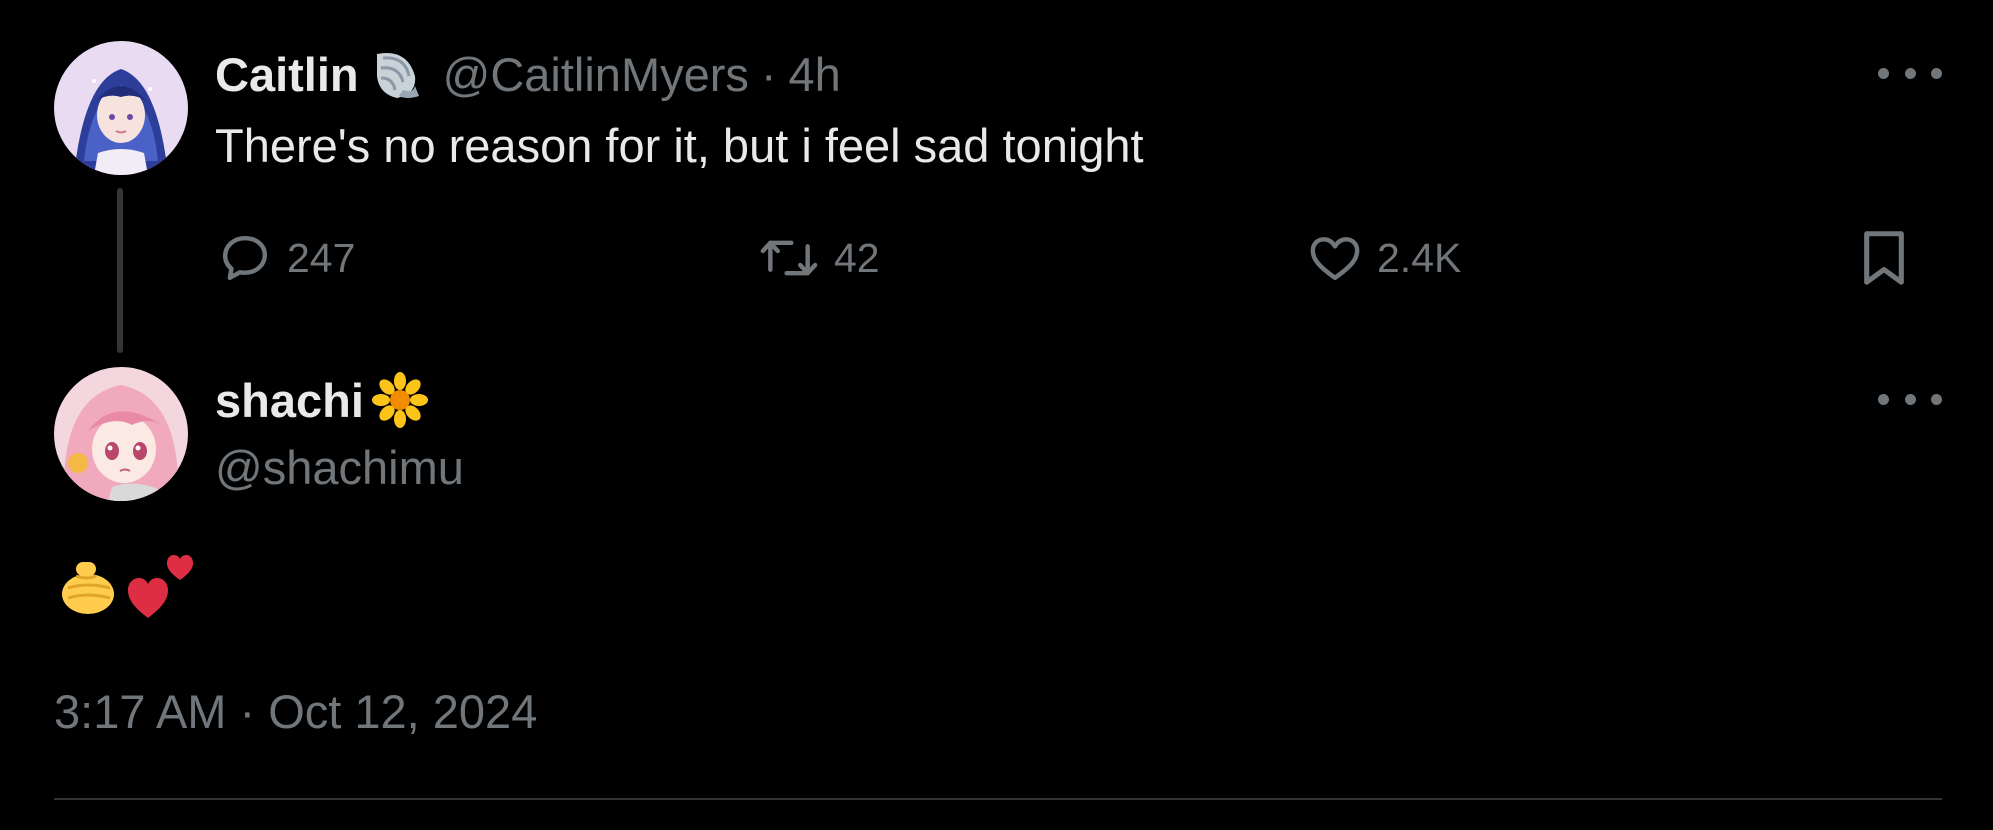  I want to click on like-count: 2.4K, so click(1419, 257).